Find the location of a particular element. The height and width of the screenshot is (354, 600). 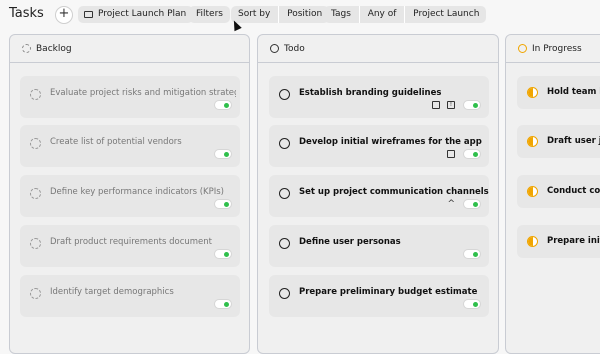

task-card: Hold team br is located at coordinates (558, 92).